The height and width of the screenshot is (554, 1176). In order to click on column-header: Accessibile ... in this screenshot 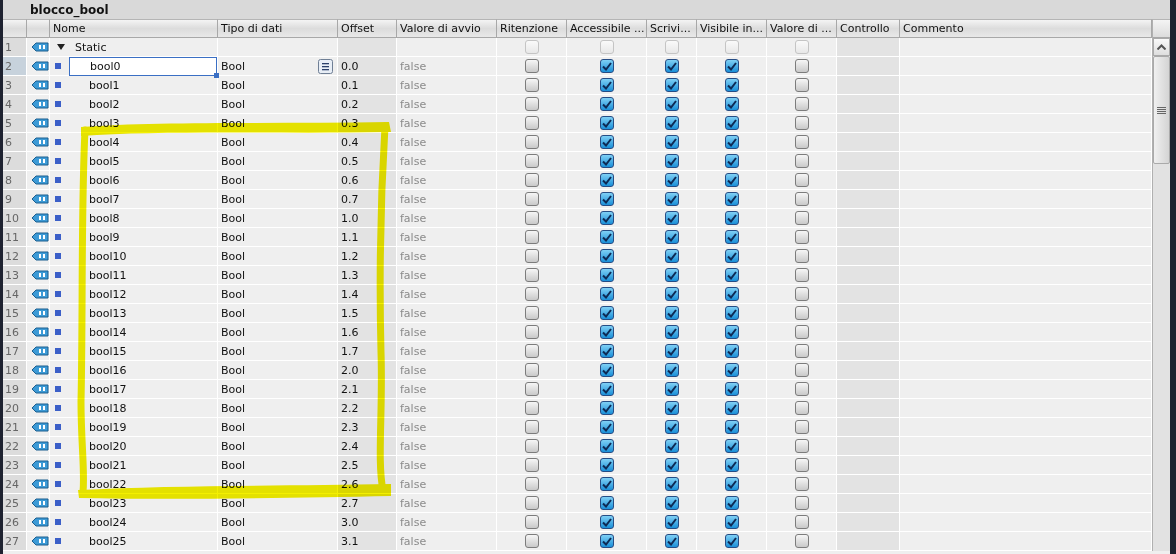, I will do `click(607, 28)`.